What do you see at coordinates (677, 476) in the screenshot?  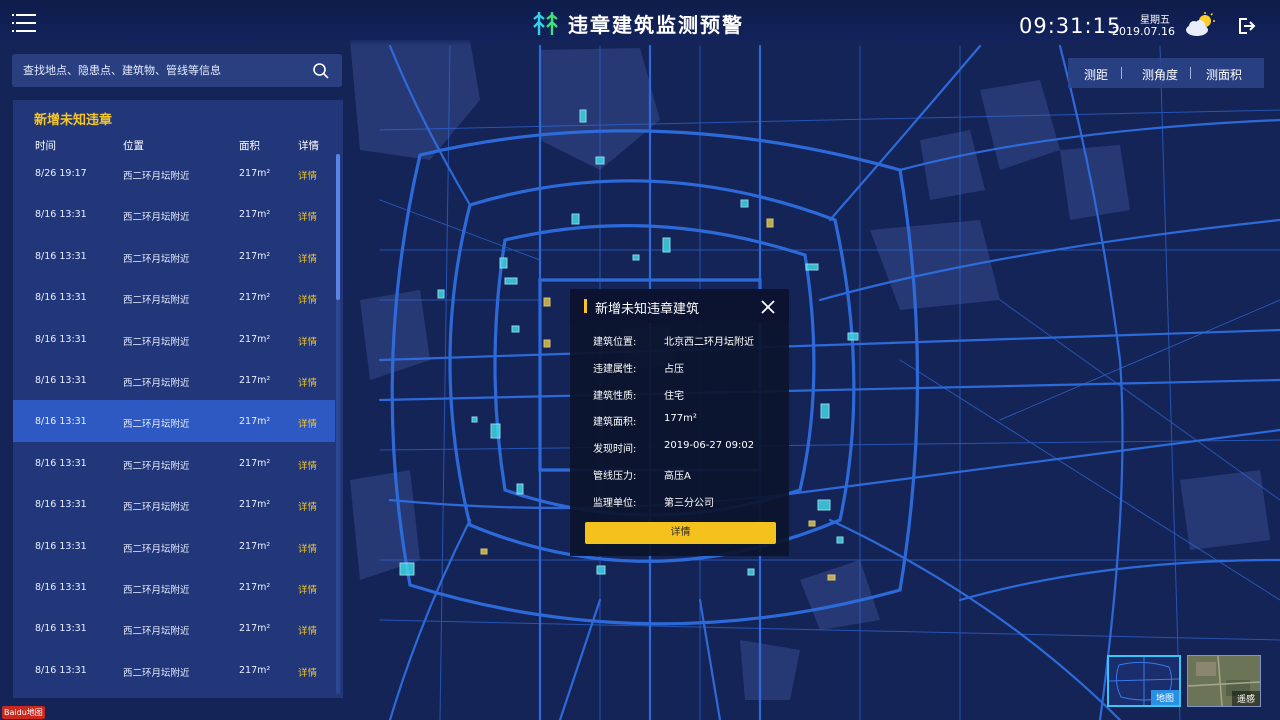 I see `field-value: 高压A` at bounding box center [677, 476].